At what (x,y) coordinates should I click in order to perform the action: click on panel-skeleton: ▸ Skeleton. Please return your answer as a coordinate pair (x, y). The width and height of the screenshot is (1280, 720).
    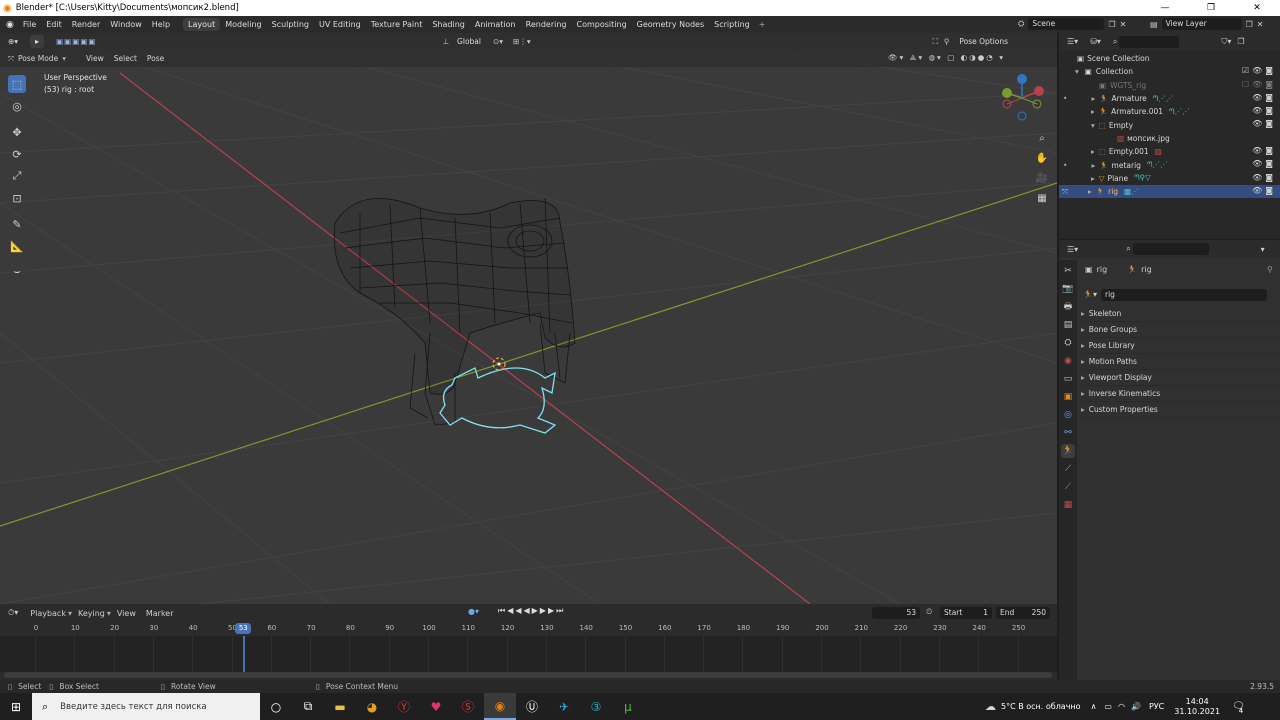
    Looking at the image, I should click on (1180, 314).